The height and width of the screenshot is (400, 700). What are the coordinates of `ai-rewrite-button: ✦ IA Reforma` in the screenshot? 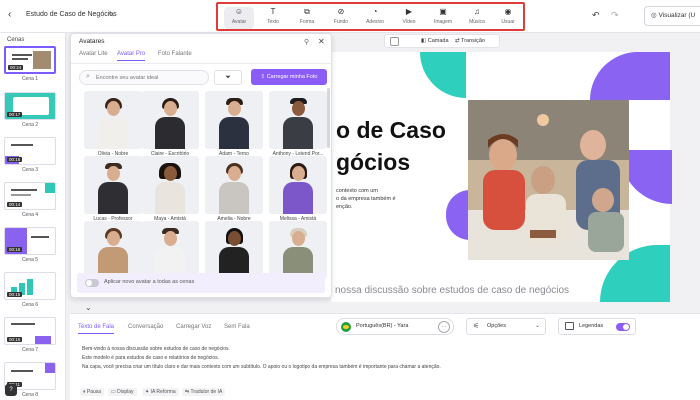 It's located at (160, 392).